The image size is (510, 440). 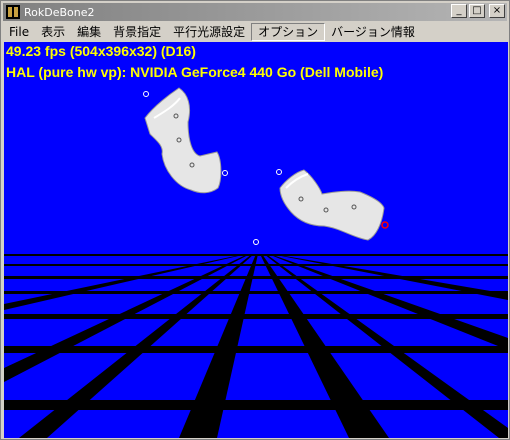 I want to click on fps-readout: 49.23 fps (504x396x32) (D16), so click(x=101, y=51).